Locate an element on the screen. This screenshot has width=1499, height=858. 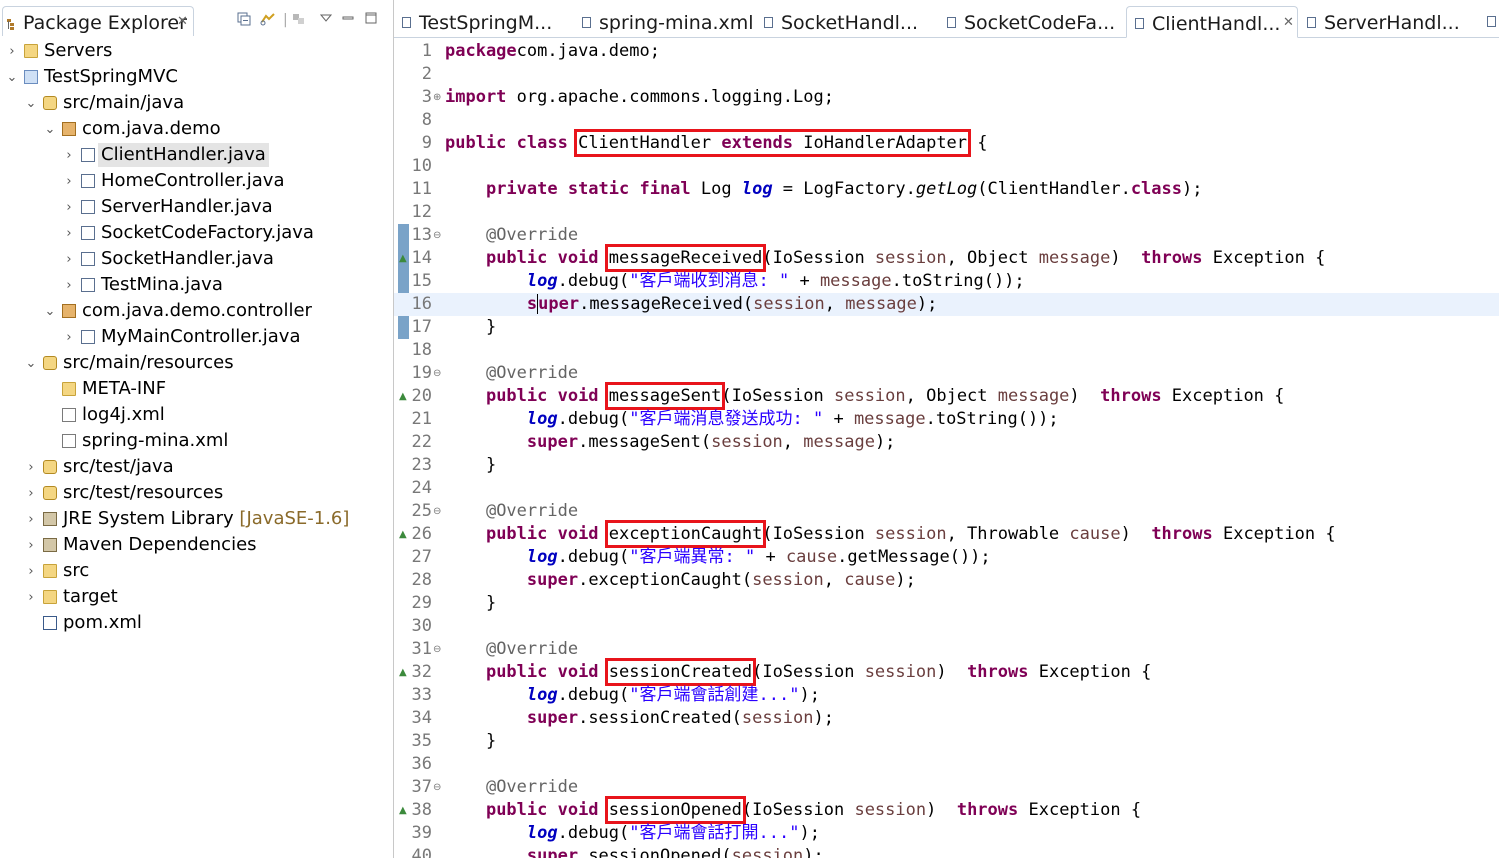
tree-item: ⌄ src/main/java is located at coordinates (196, 103).